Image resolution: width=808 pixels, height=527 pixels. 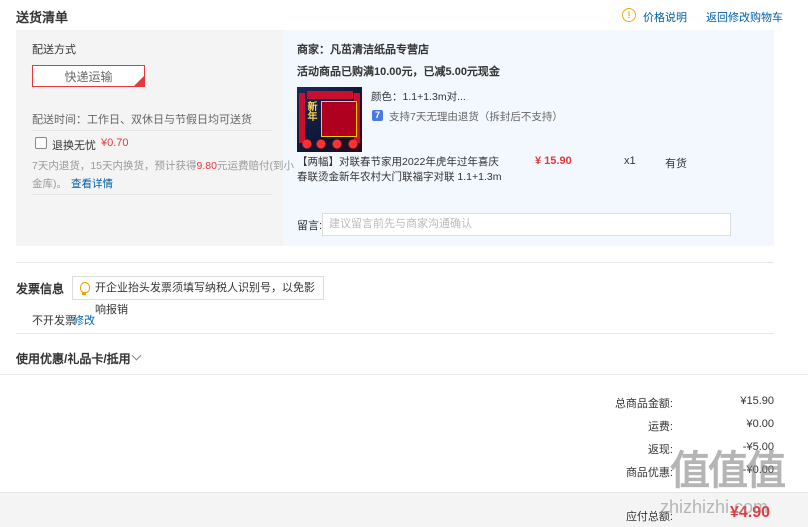 I want to click on delivery-list-title: 送货清单, so click(x=42, y=17).